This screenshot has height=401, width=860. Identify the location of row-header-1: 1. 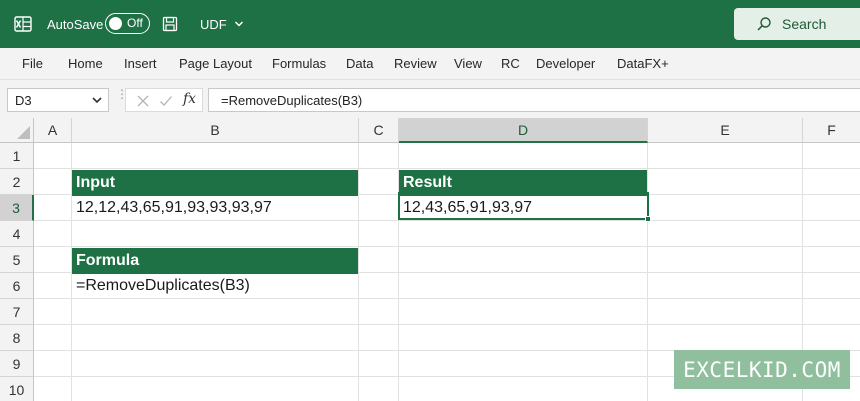
(17, 156).